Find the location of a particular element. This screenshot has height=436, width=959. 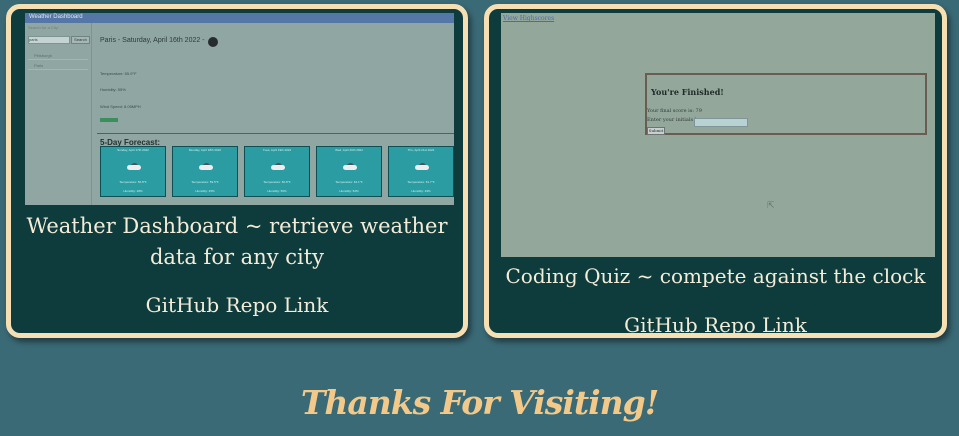

weather-divider is located at coordinates (275, 133).